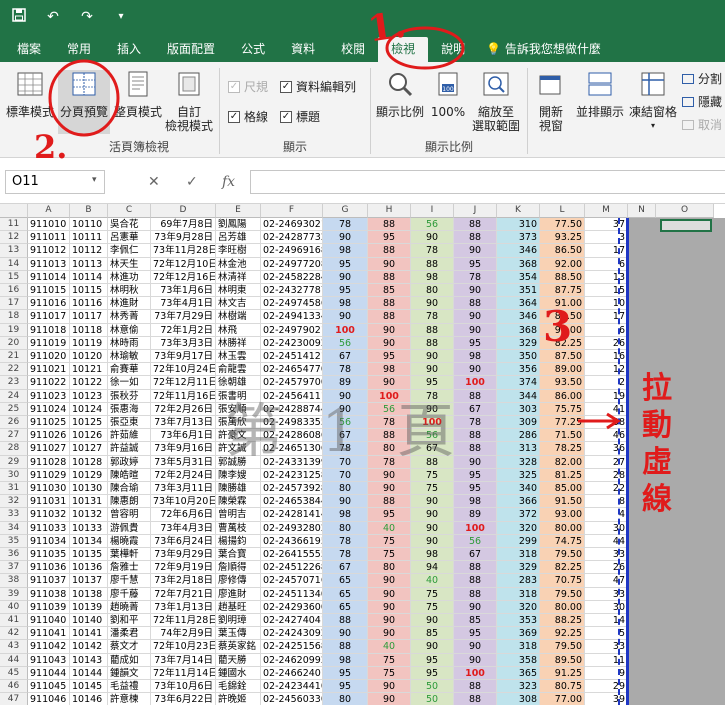 This screenshot has height=705, width=725. What do you see at coordinates (562, 515) in the screenshot?
I see `cell-l: 93.00` at bounding box center [562, 515].